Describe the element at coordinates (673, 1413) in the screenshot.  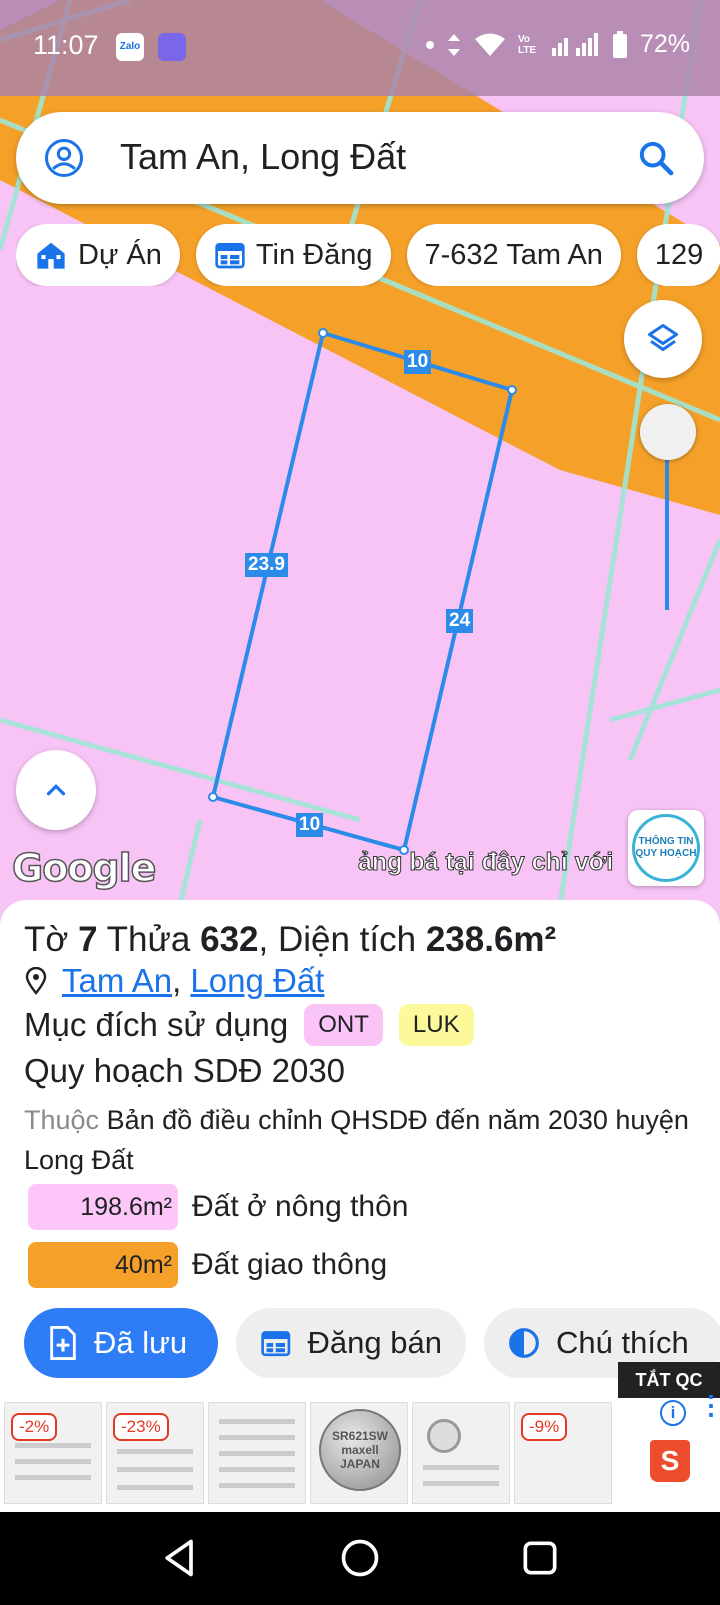
I see `ad-info-icon: i` at that location.